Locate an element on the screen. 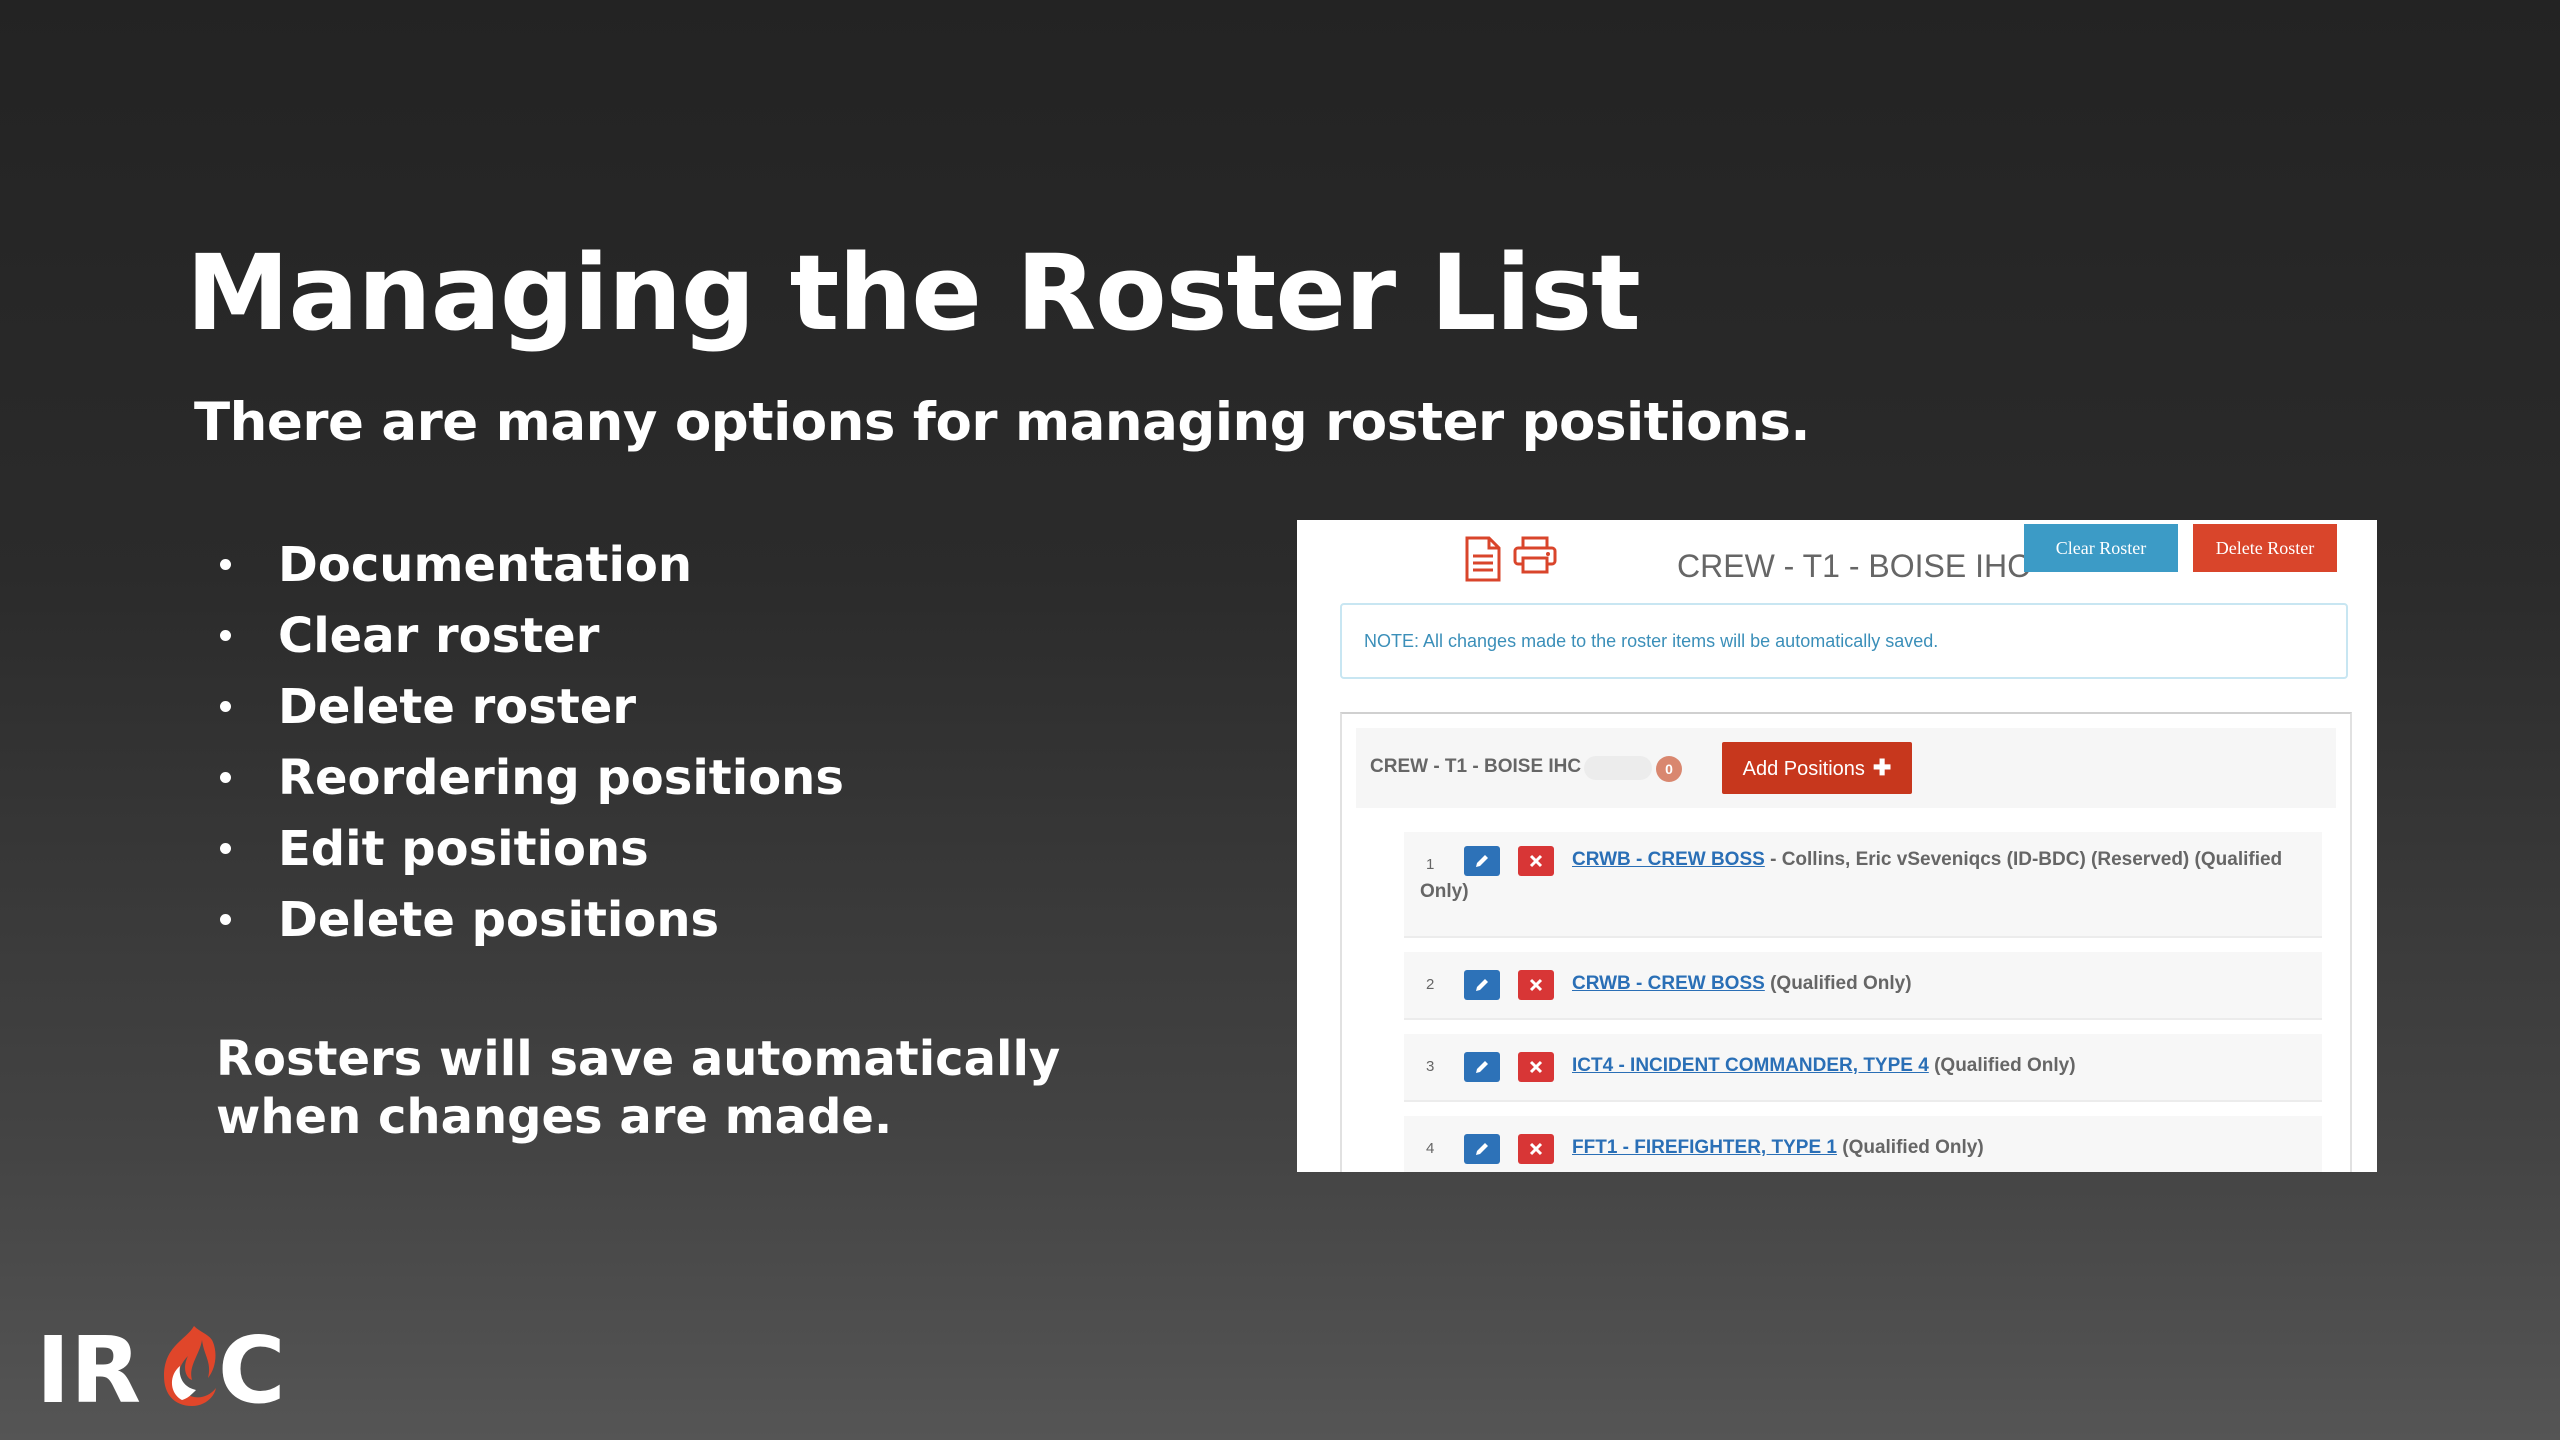  bullet-item: Edit positions is located at coordinates (527, 849).